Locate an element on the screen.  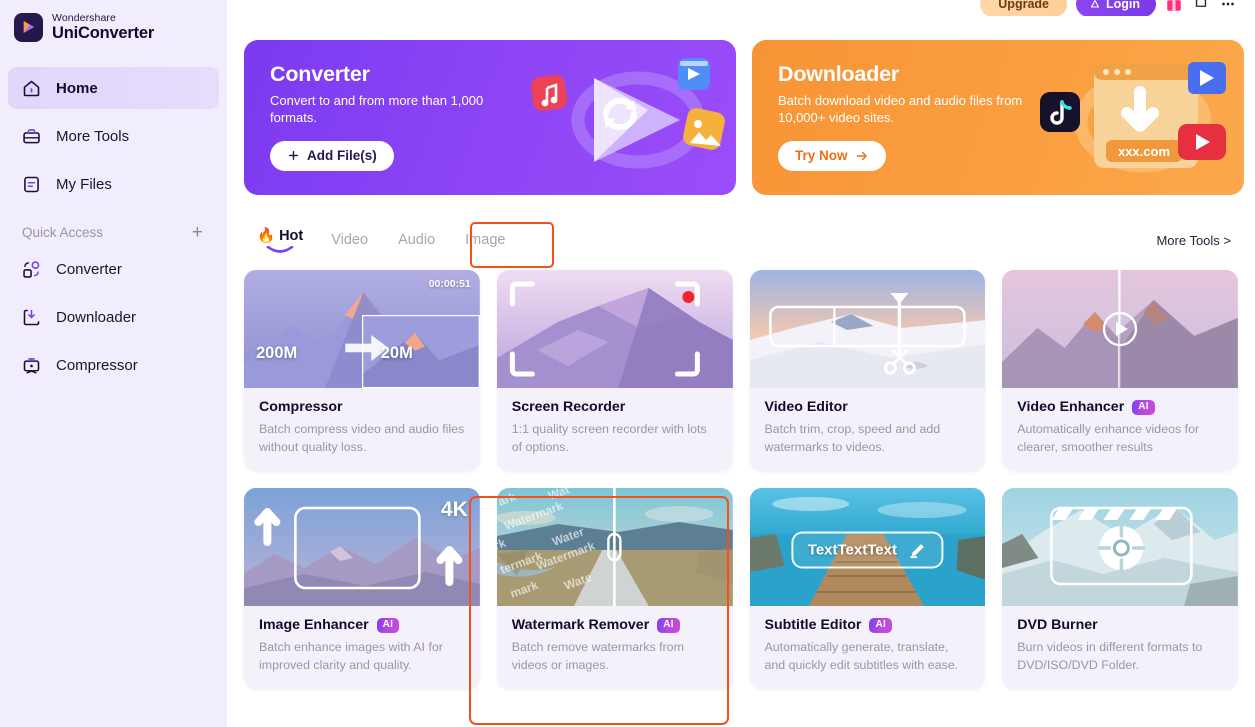
plus-icon is located at coordinates (293, 156).